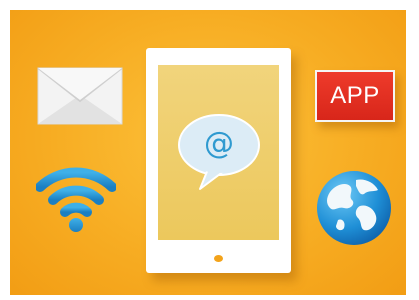 The image size is (419, 300). What do you see at coordinates (218, 258) in the screenshot?
I see `tablet-home-button` at bounding box center [218, 258].